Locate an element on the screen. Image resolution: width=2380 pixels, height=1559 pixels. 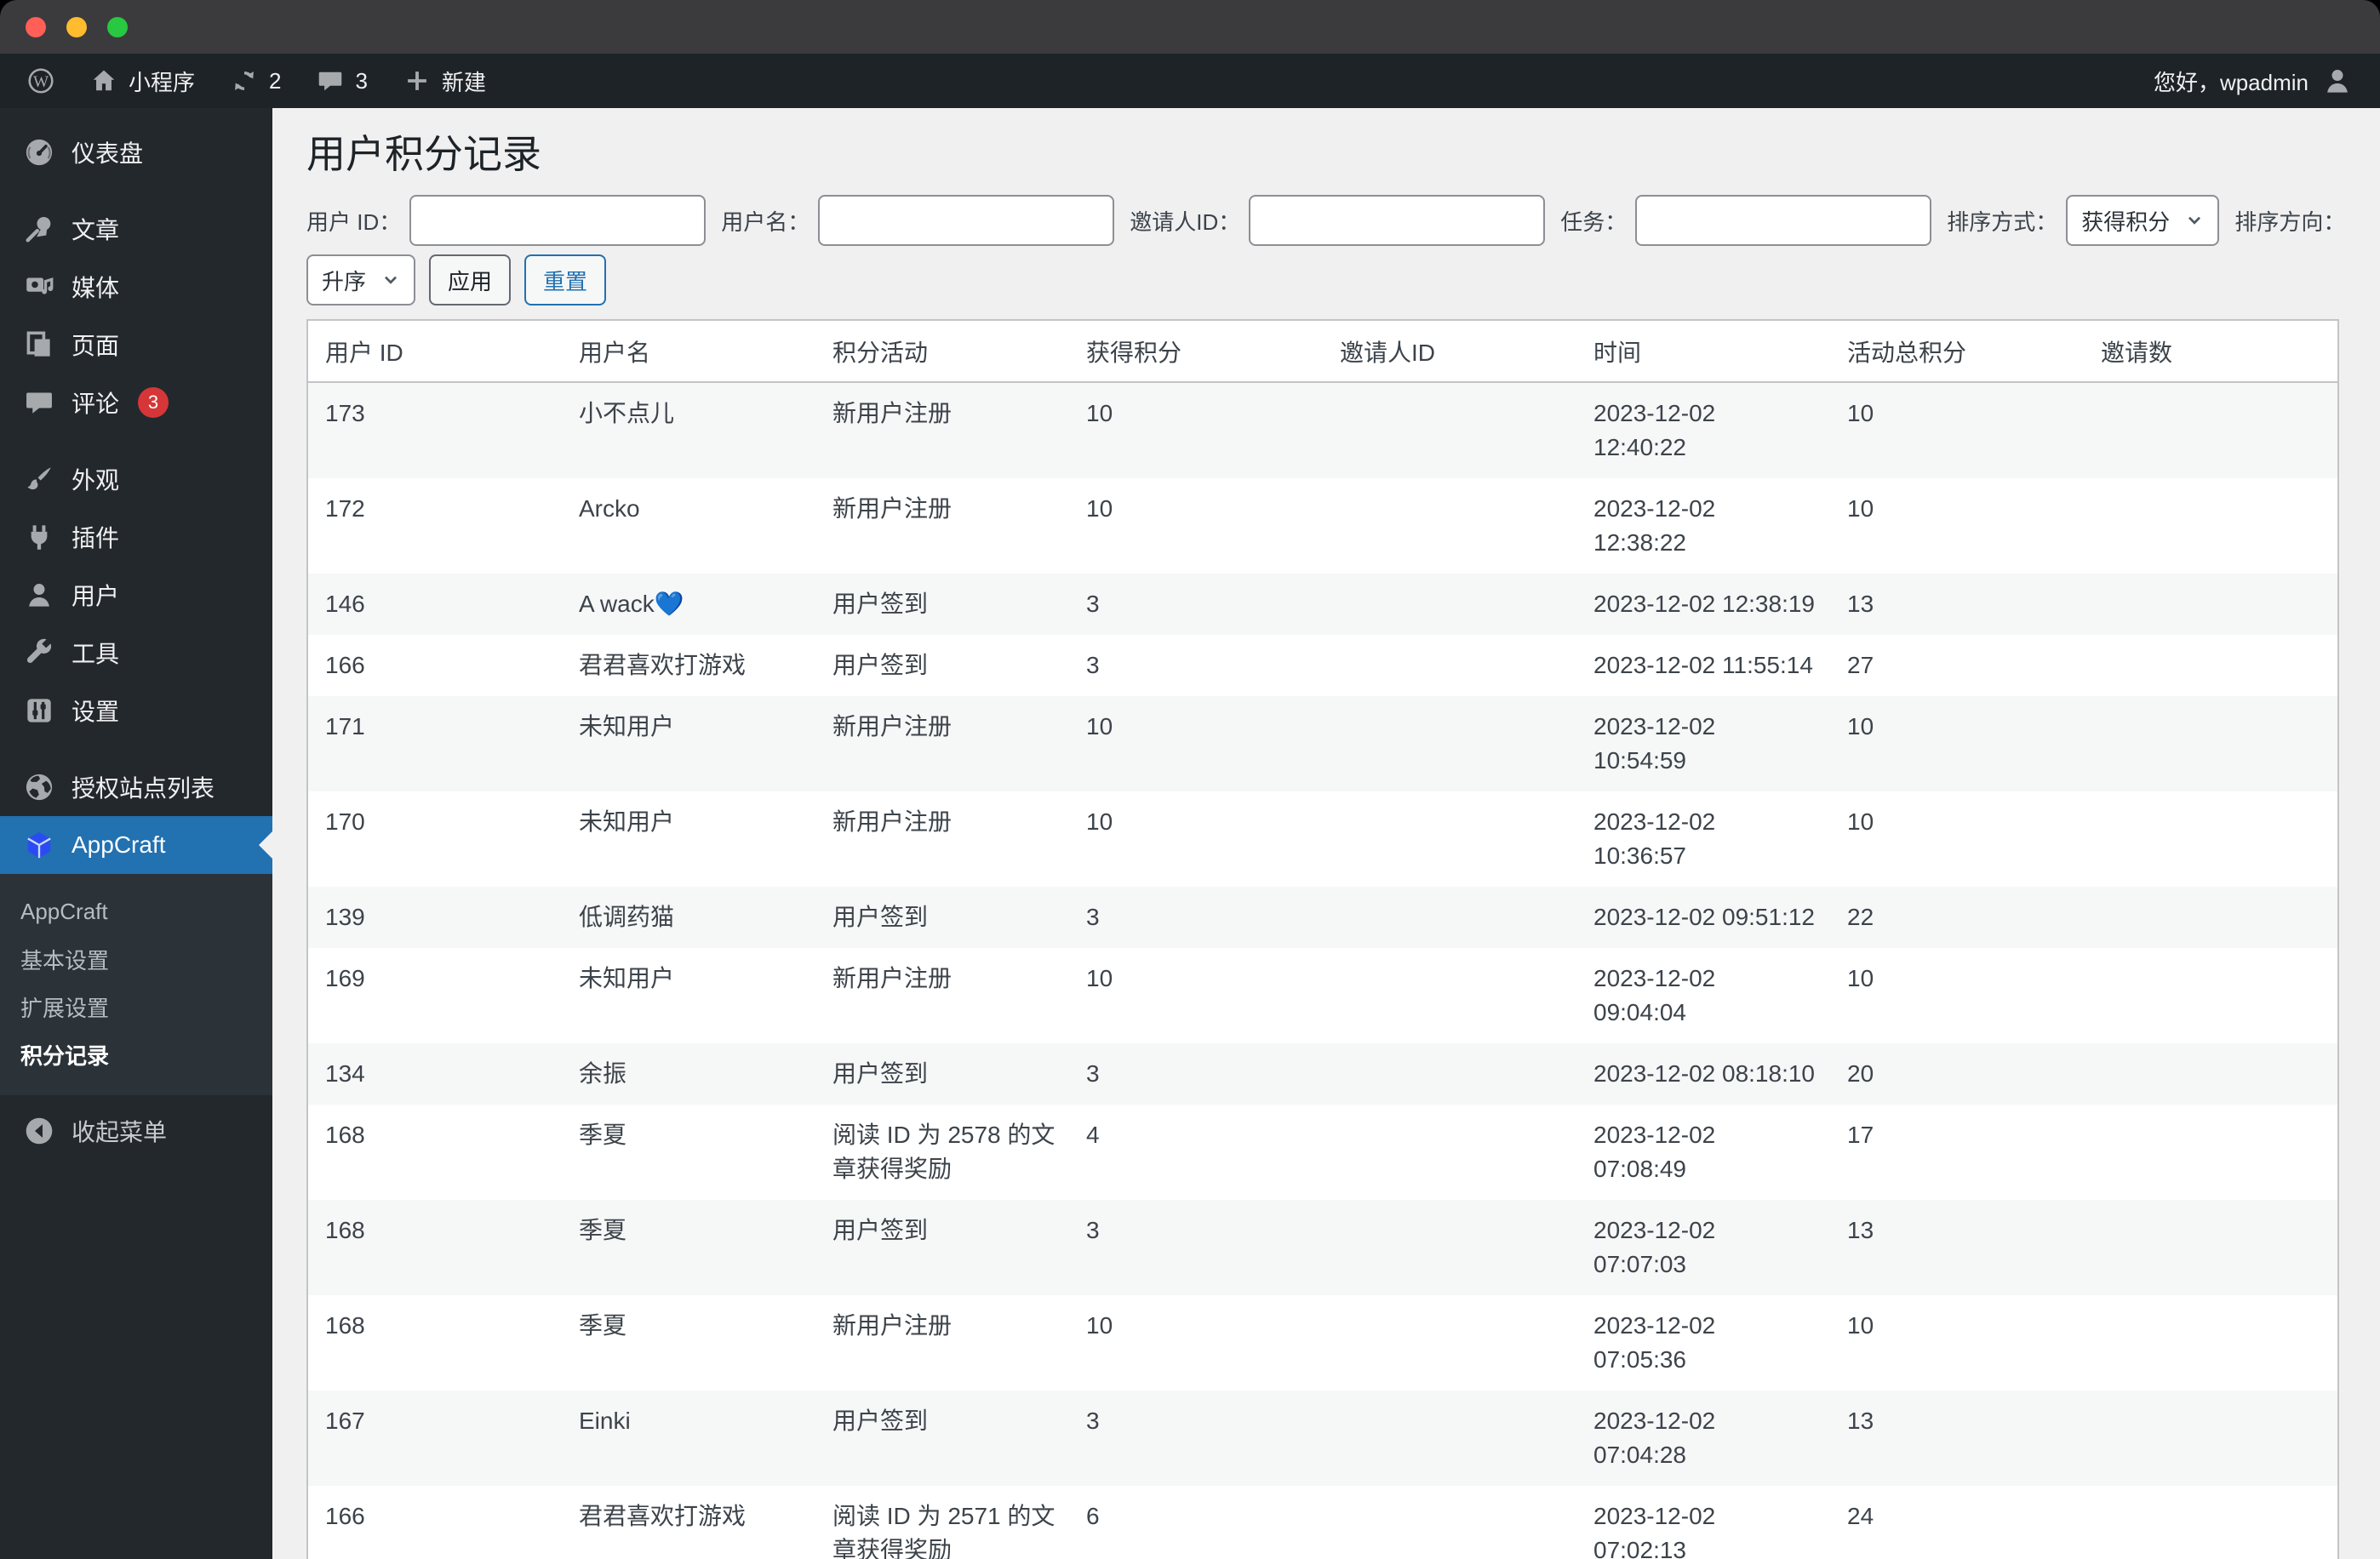
pages-icon is located at coordinates (39, 344).